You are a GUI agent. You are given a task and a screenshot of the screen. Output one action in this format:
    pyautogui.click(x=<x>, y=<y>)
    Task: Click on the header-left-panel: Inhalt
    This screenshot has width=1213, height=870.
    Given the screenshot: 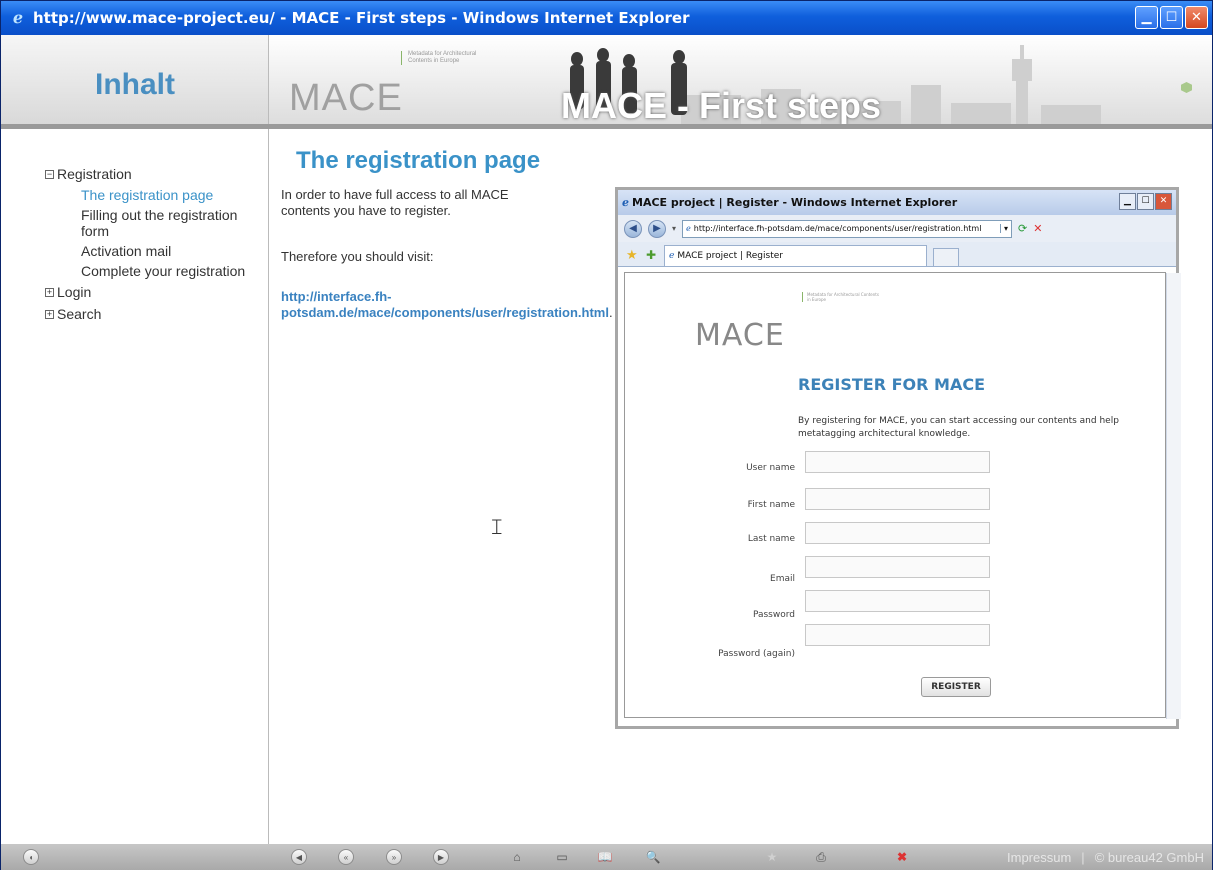 What is the action you would take?
    pyautogui.click(x=135, y=81)
    